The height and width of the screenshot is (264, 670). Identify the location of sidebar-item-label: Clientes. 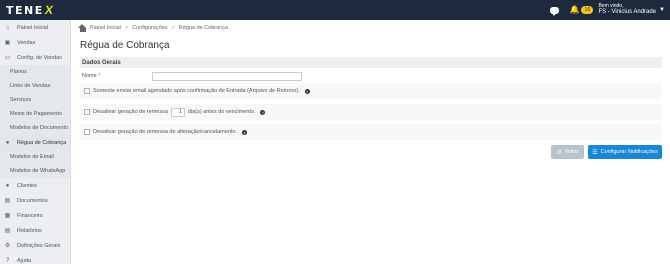
(27, 185).